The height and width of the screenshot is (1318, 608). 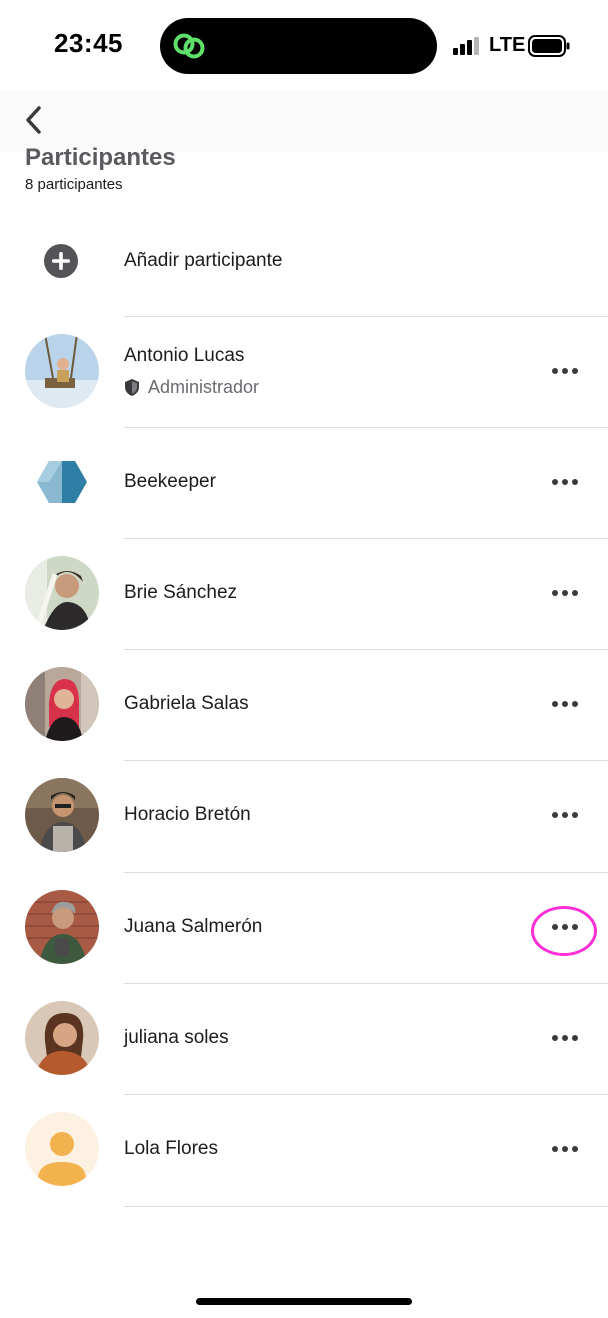 I want to click on back-button, so click(x=34, y=120).